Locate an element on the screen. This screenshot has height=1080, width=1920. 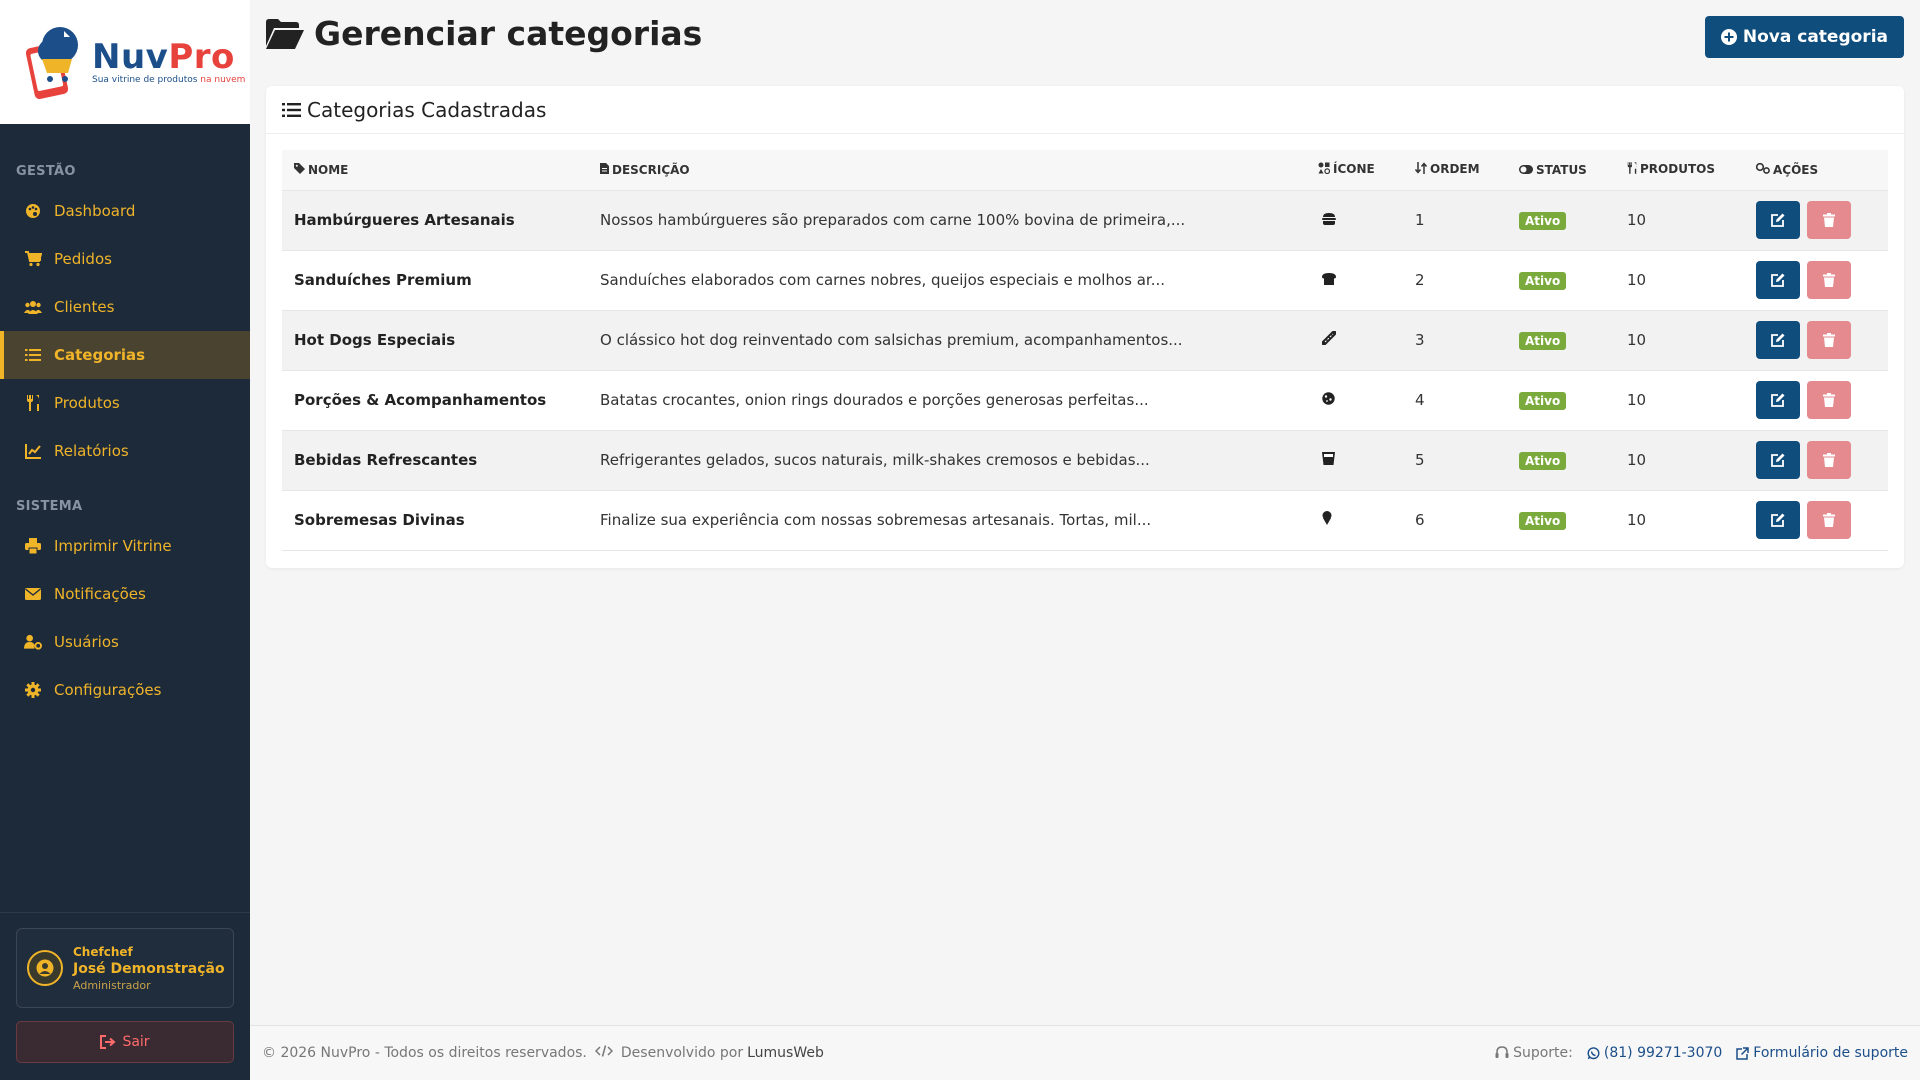
footer-support-label: Suporte: is located at coordinates (1543, 1053).